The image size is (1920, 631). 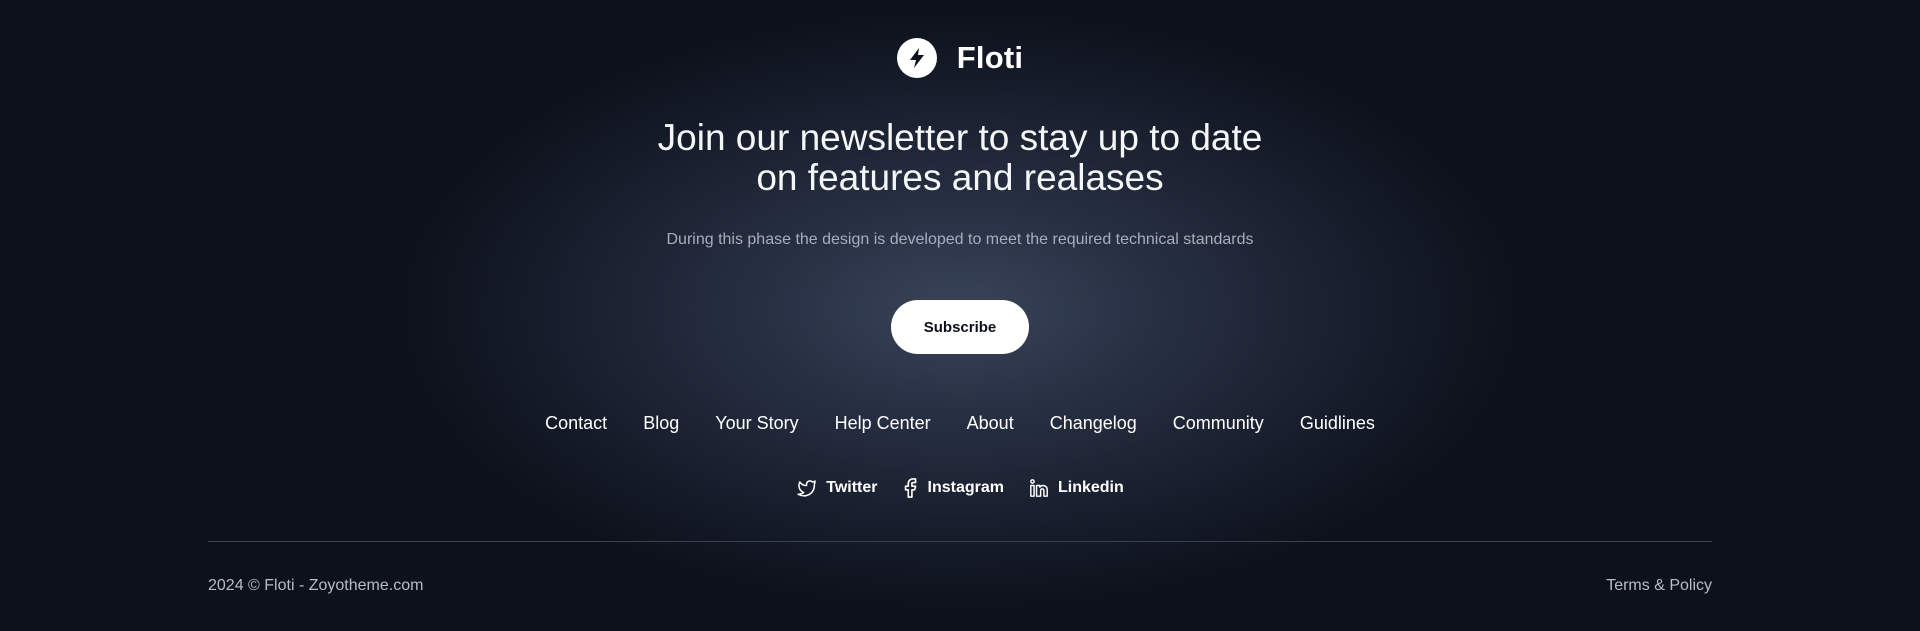 I want to click on social-label-linkedin: Linkedin, so click(x=1090, y=487).